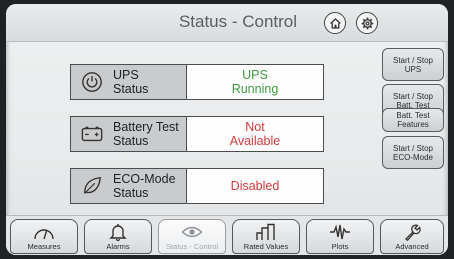  What do you see at coordinates (197, 82) in the screenshot?
I see `ups-status-row: UPS Status UPS Running` at bounding box center [197, 82].